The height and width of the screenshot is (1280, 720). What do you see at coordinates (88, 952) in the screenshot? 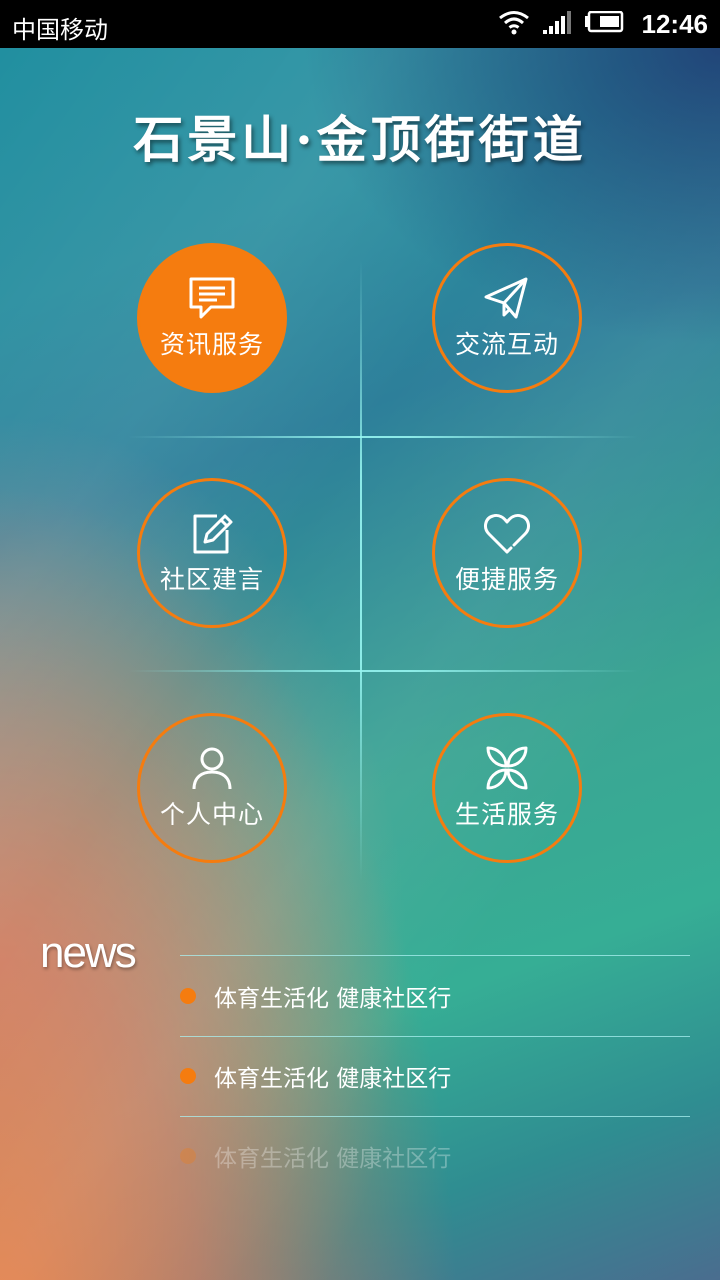
I see `news-heading: news` at bounding box center [88, 952].